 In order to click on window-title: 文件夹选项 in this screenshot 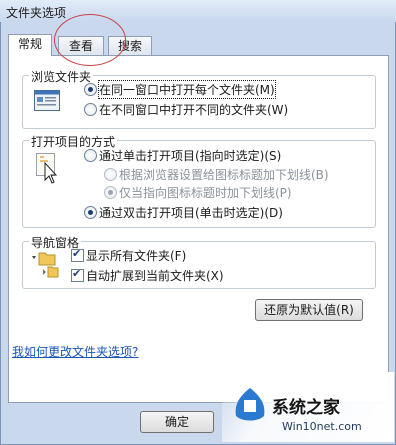, I will do `click(36, 13)`.